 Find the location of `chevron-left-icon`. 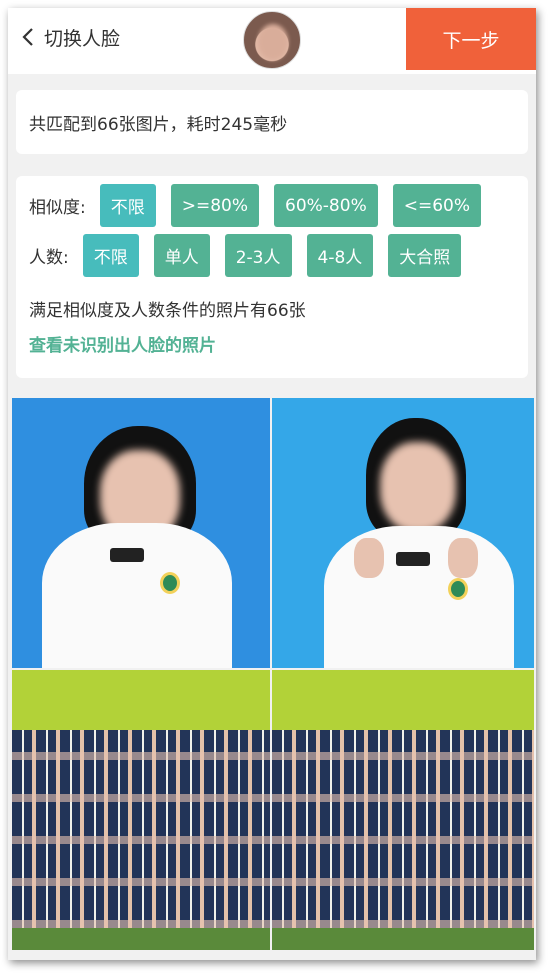

chevron-left-icon is located at coordinates (27, 37).